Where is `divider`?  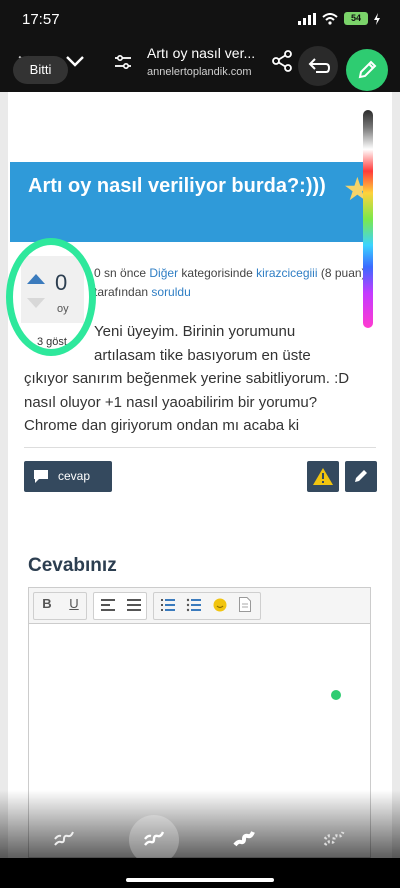 divider is located at coordinates (200, 447).